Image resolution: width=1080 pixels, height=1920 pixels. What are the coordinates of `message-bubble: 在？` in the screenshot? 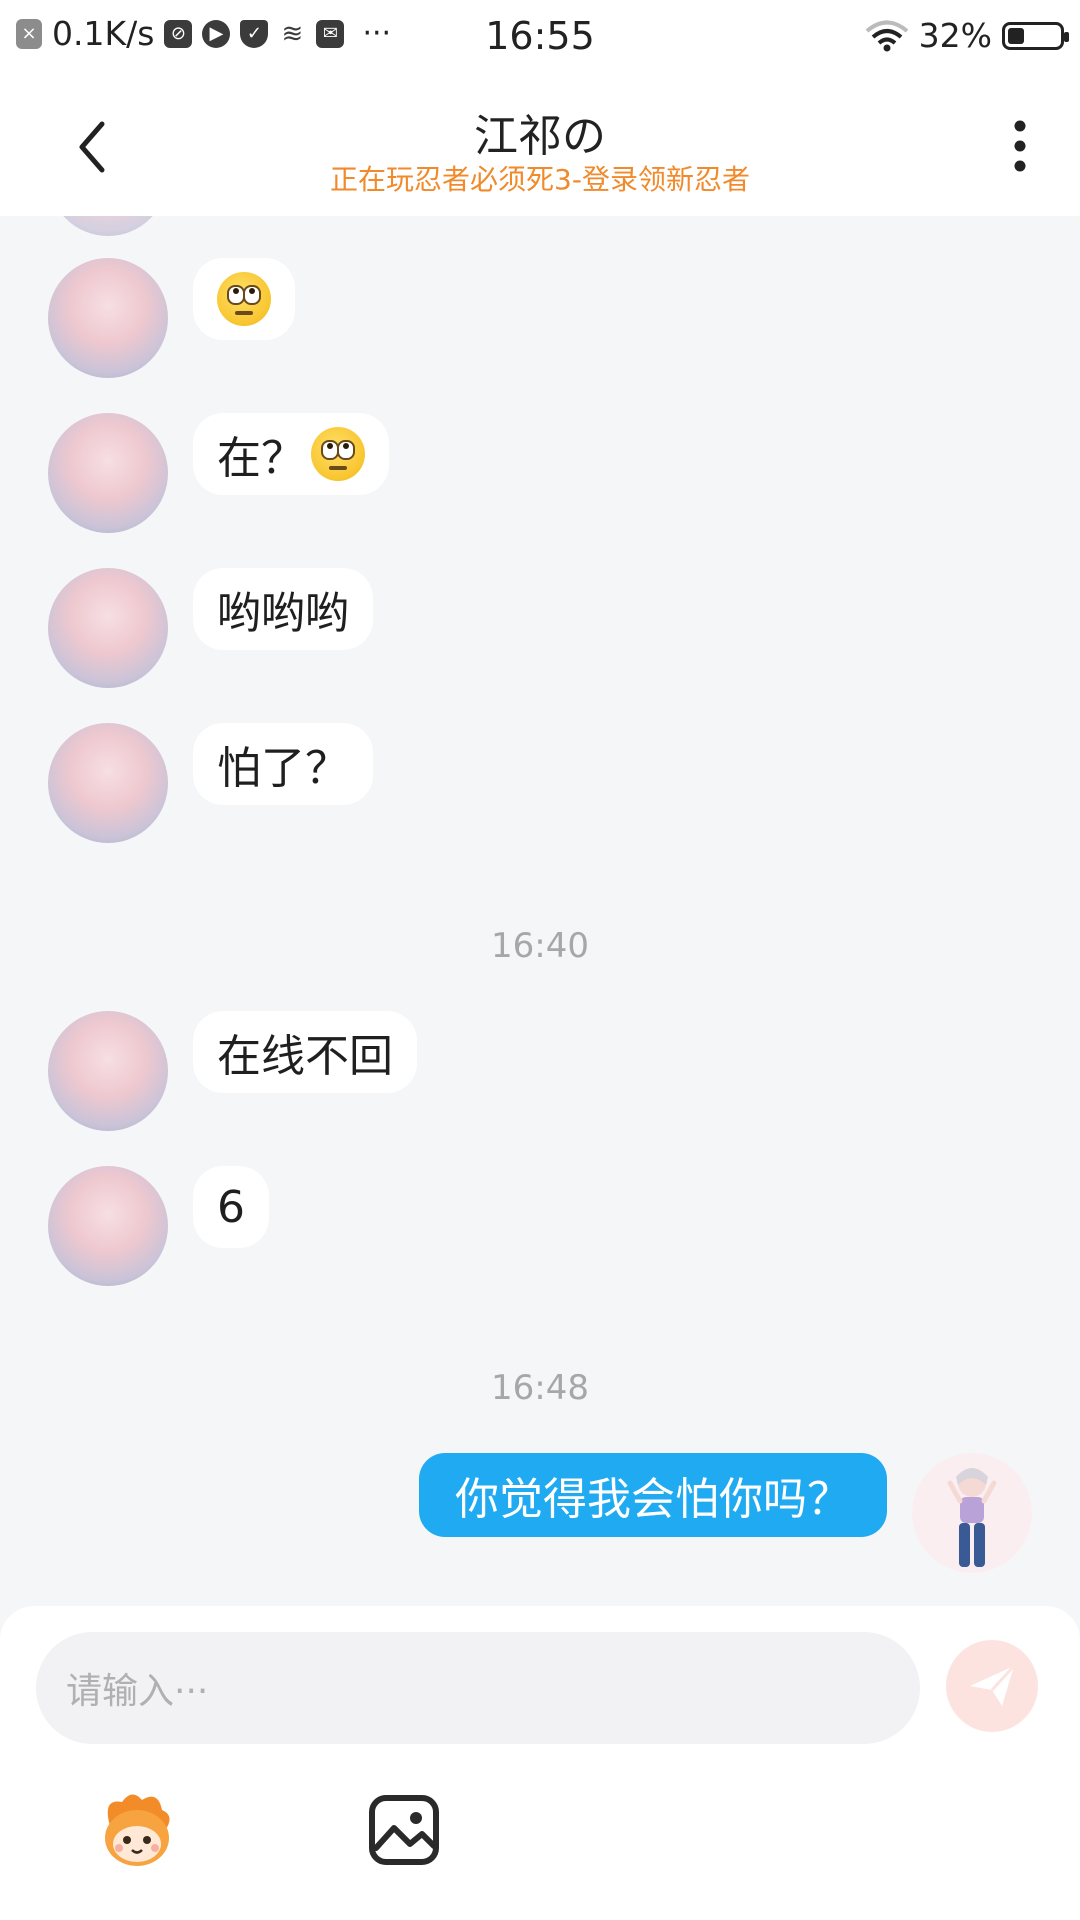 It's located at (291, 454).